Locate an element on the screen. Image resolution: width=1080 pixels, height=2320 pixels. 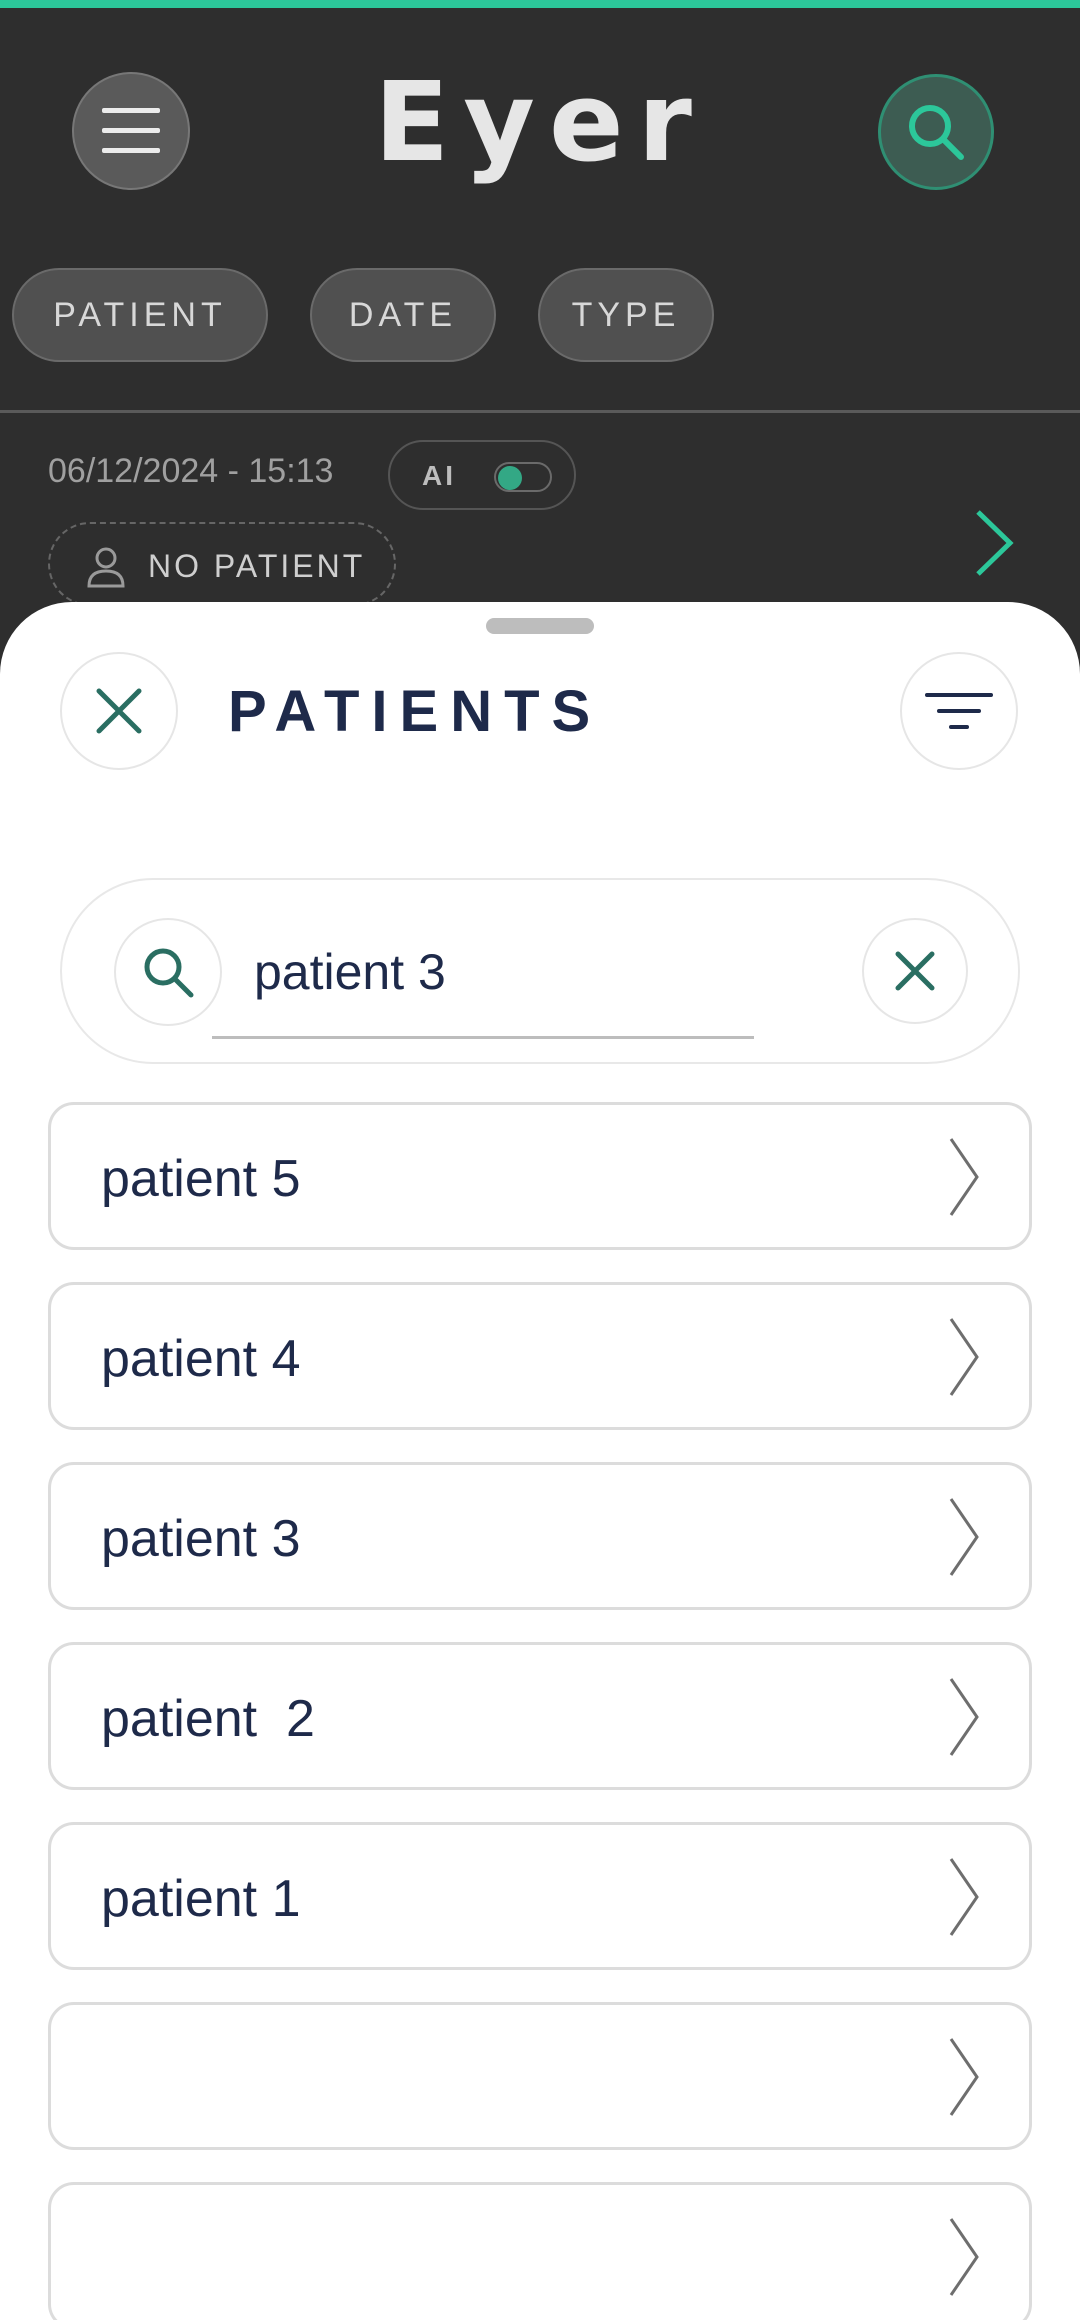
sheet-drag-handle is located at coordinates (540, 626).